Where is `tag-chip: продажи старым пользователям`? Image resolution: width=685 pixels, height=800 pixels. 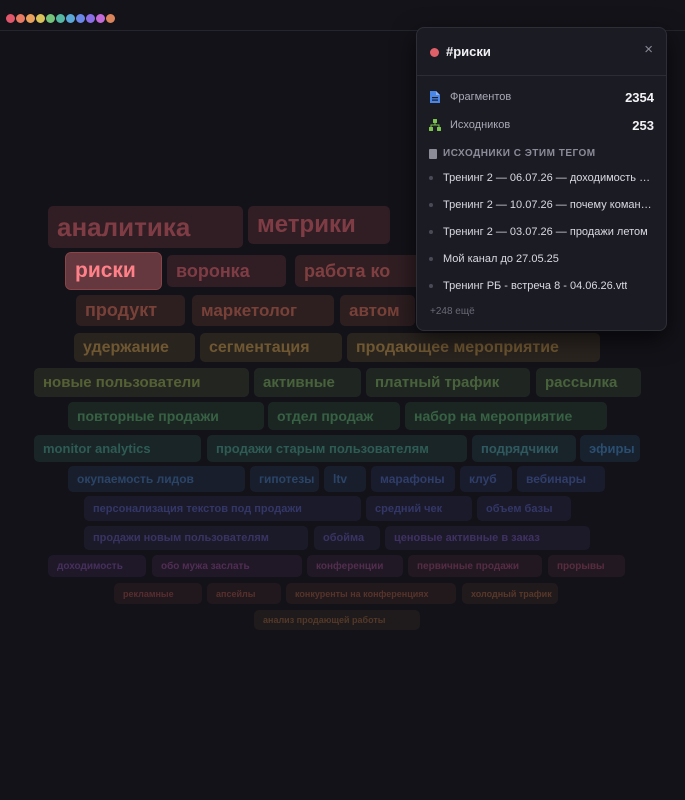 tag-chip: продажи старым пользователям is located at coordinates (337, 448).